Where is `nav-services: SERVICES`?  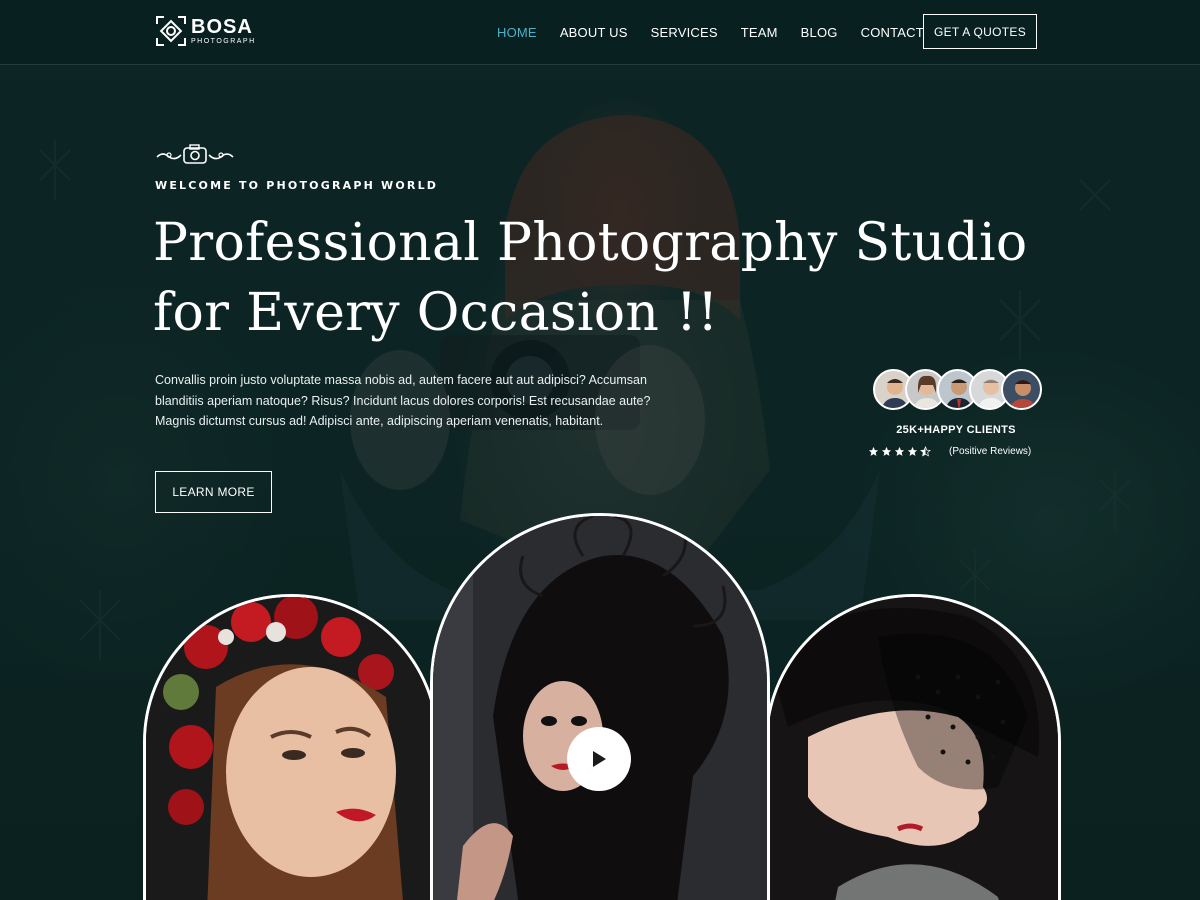
nav-services: SERVICES is located at coordinates (684, 32).